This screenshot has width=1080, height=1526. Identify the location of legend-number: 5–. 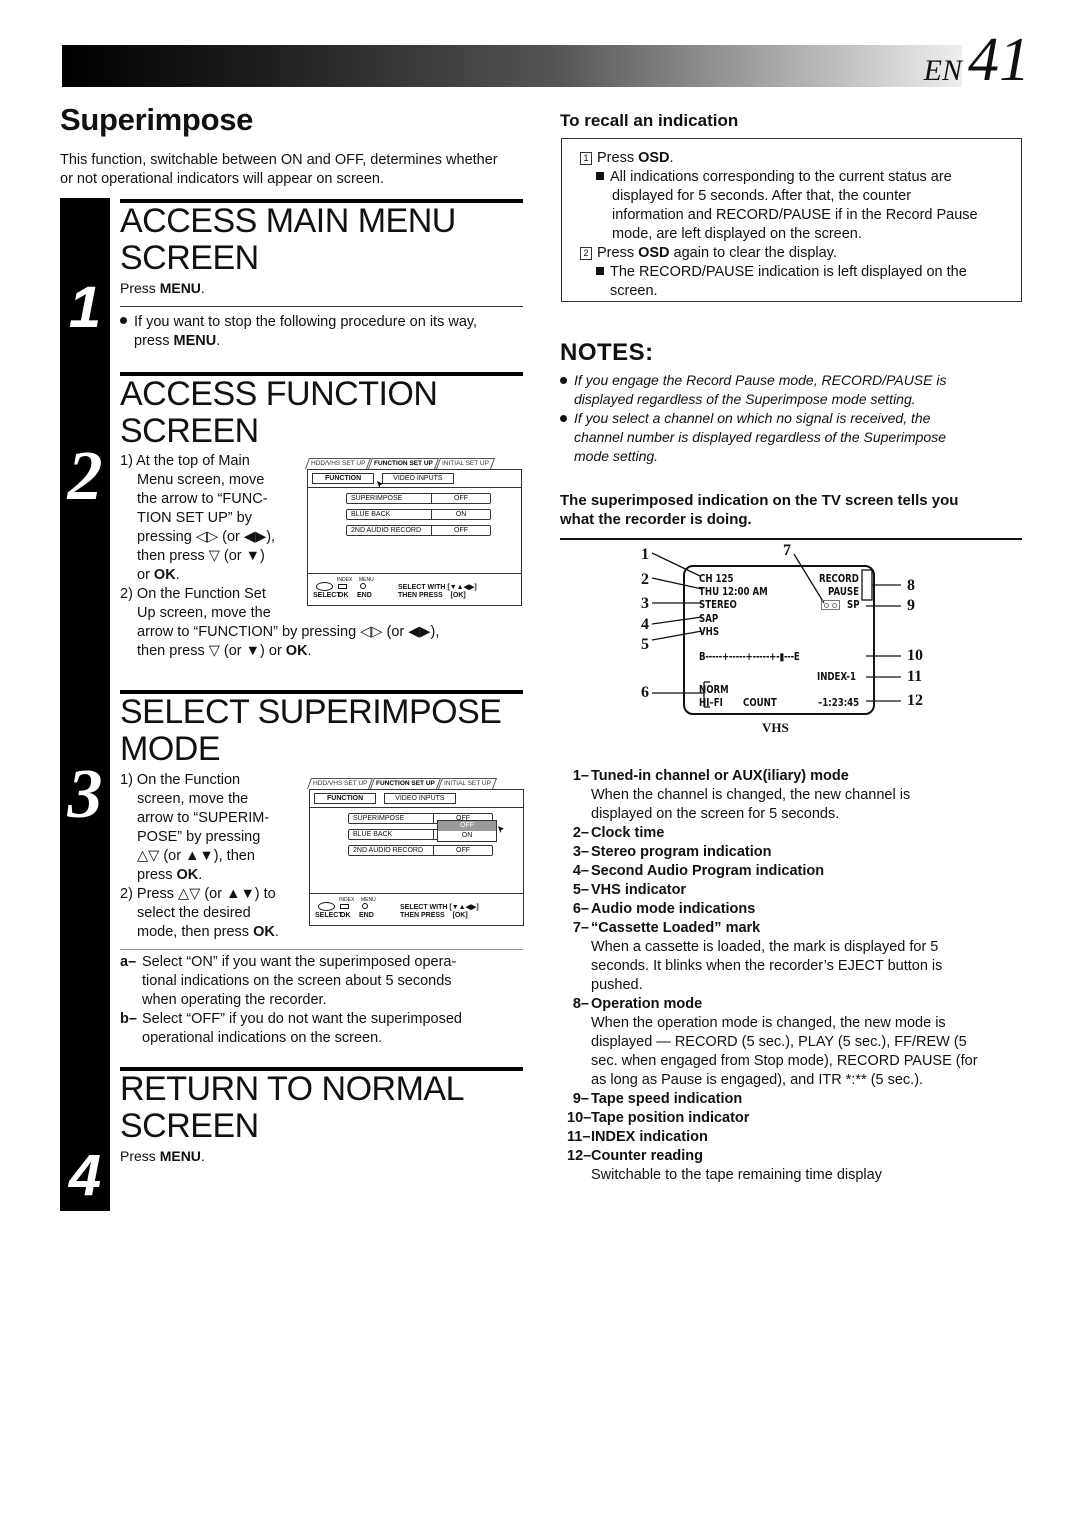
(580, 890).